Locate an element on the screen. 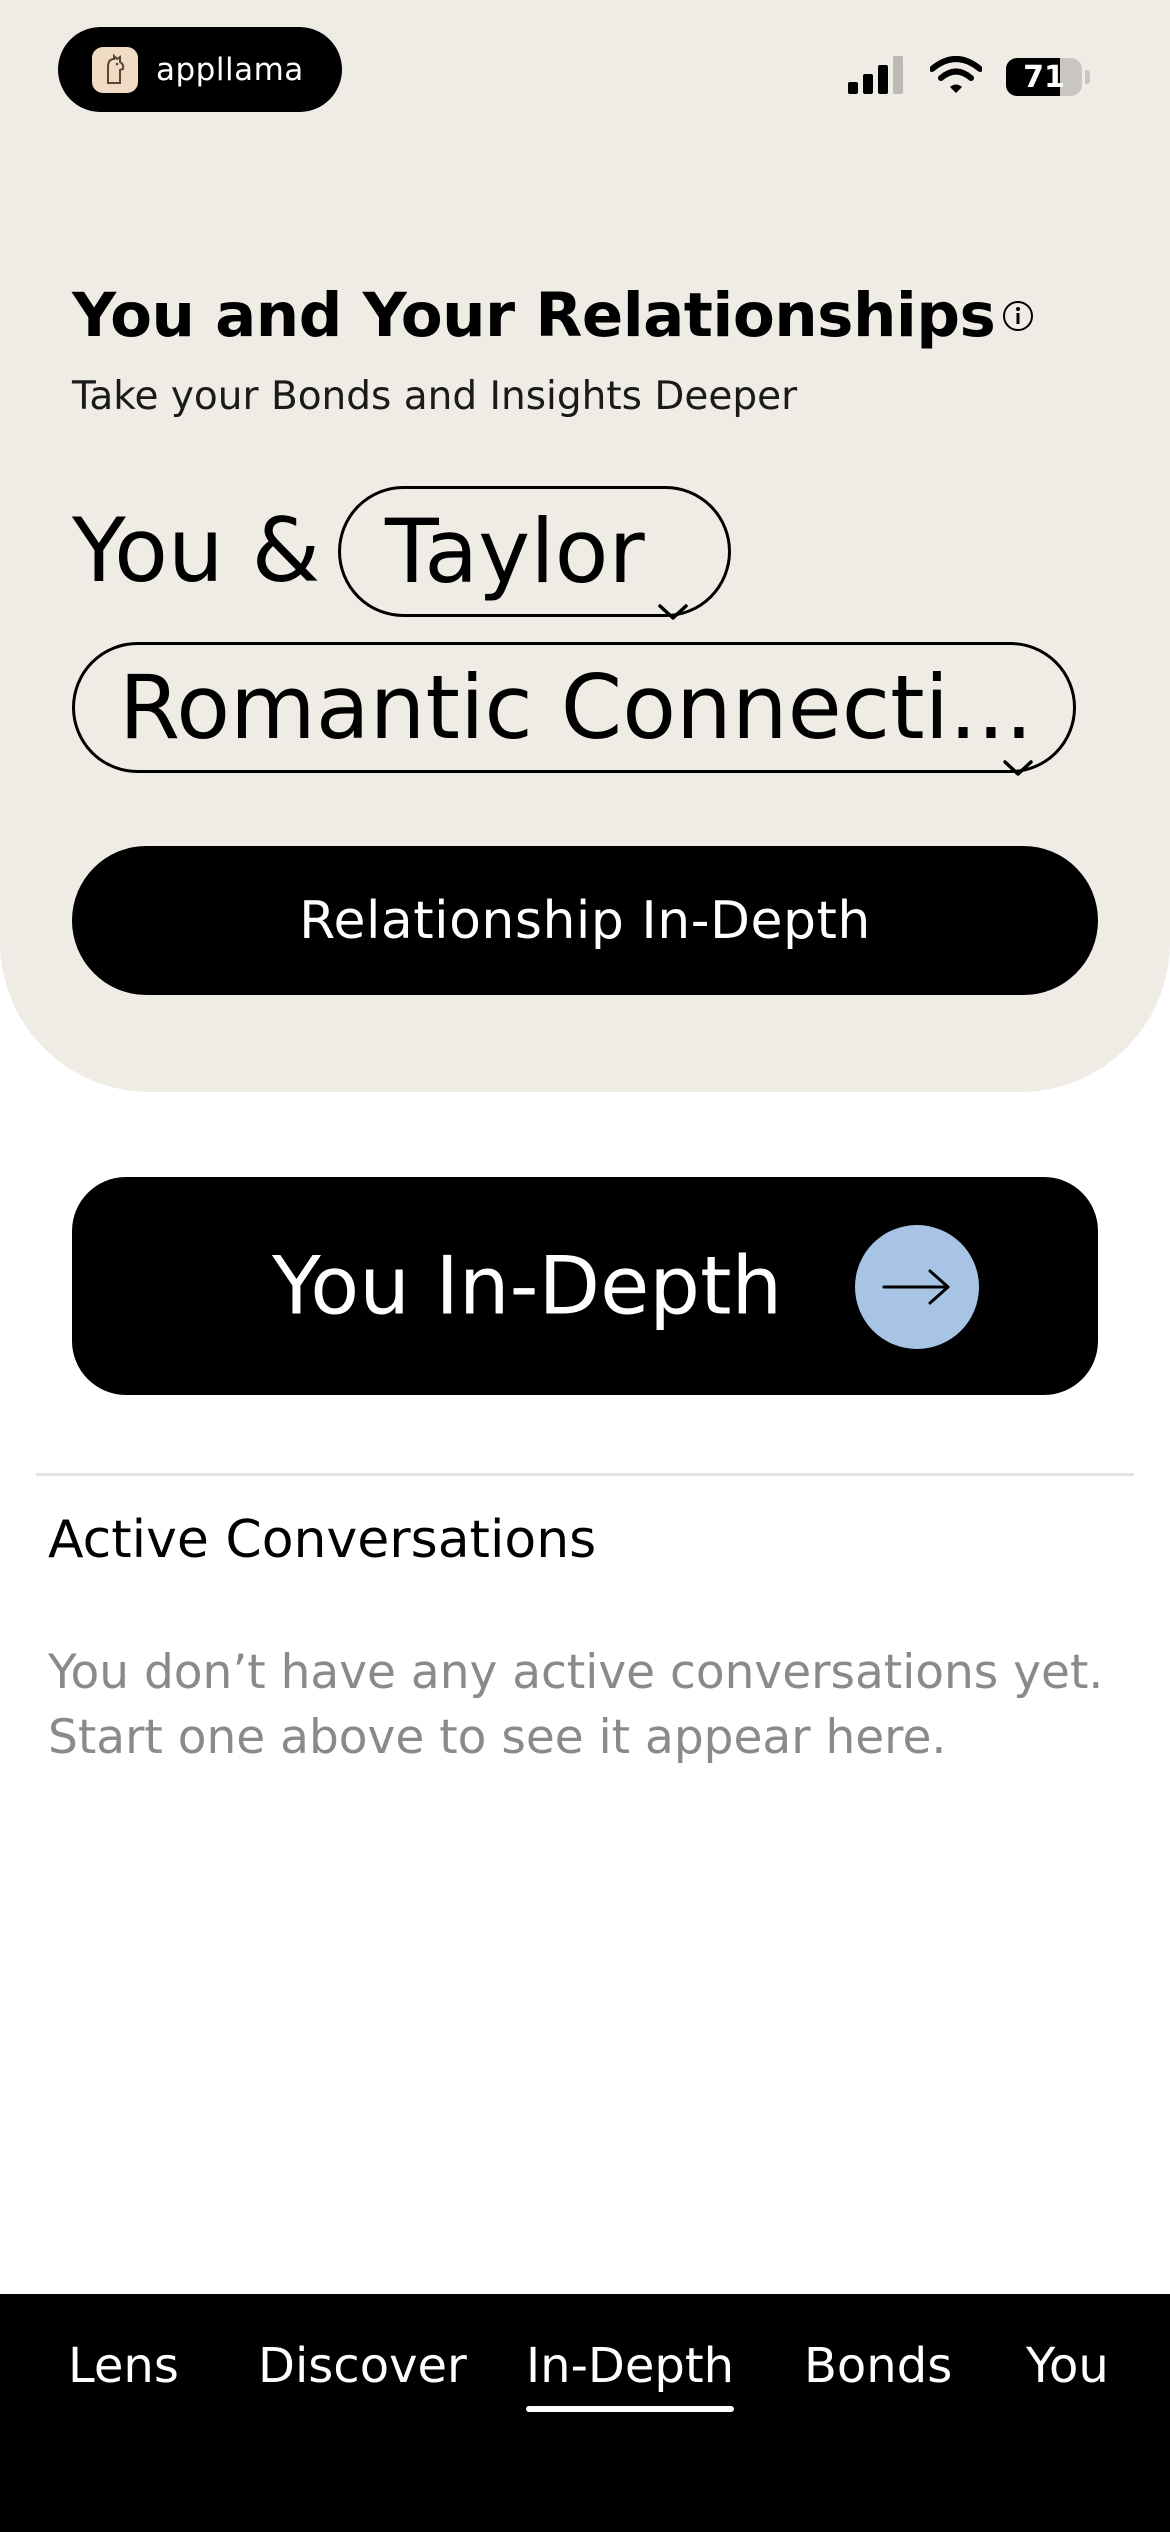 The image size is (1170, 2532). nav-item-label: Bonds is located at coordinates (878, 2366).